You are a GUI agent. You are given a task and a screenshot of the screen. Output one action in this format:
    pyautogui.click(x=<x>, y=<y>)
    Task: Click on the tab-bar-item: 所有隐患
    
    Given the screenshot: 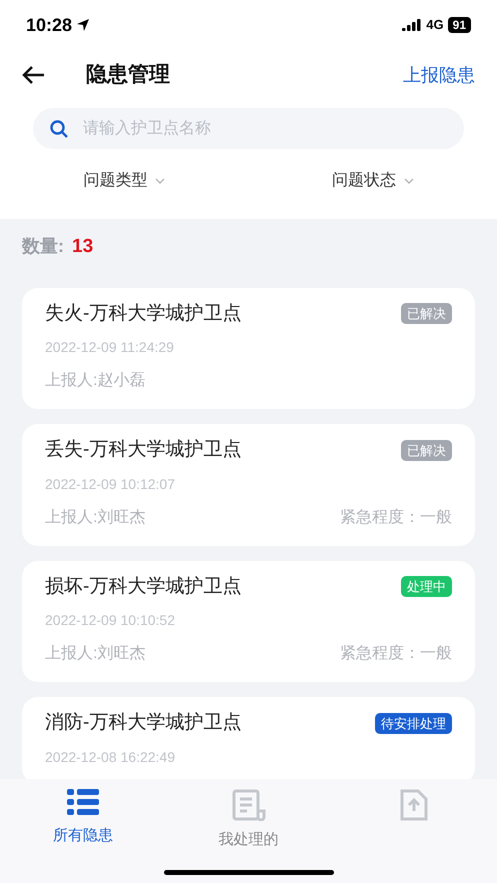 What is the action you would take?
    pyautogui.click(x=83, y=818)
    